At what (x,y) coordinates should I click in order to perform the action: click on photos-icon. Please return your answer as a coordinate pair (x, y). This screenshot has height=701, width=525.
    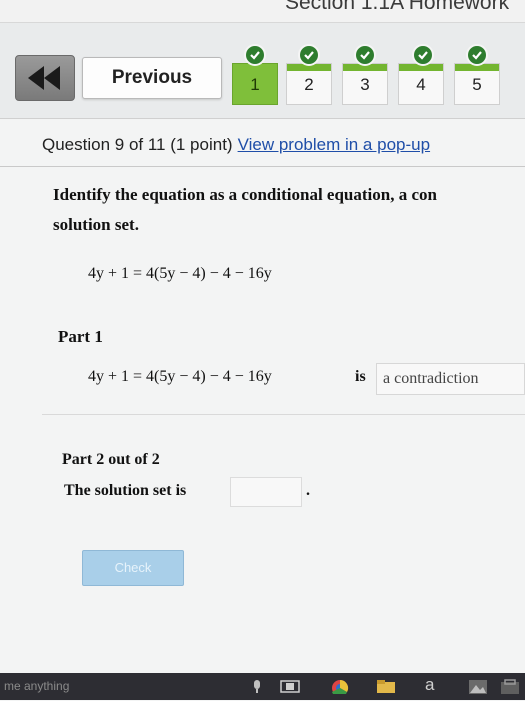
    Looking at the image, I should click on (478, 686).